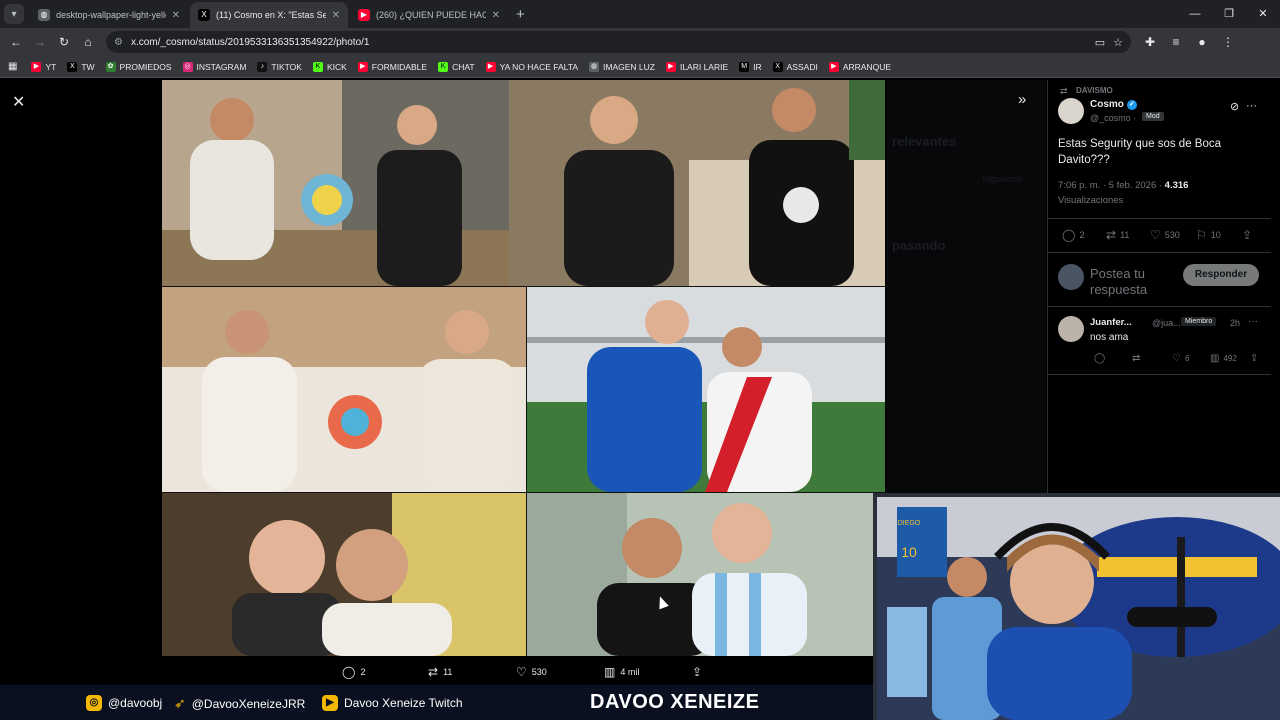 The height and width of the screenshot is (720, 1280). Describe the element at coordinates (1099, 358) in the screenshot. I see `comment-reply-button: ◯` at that location.